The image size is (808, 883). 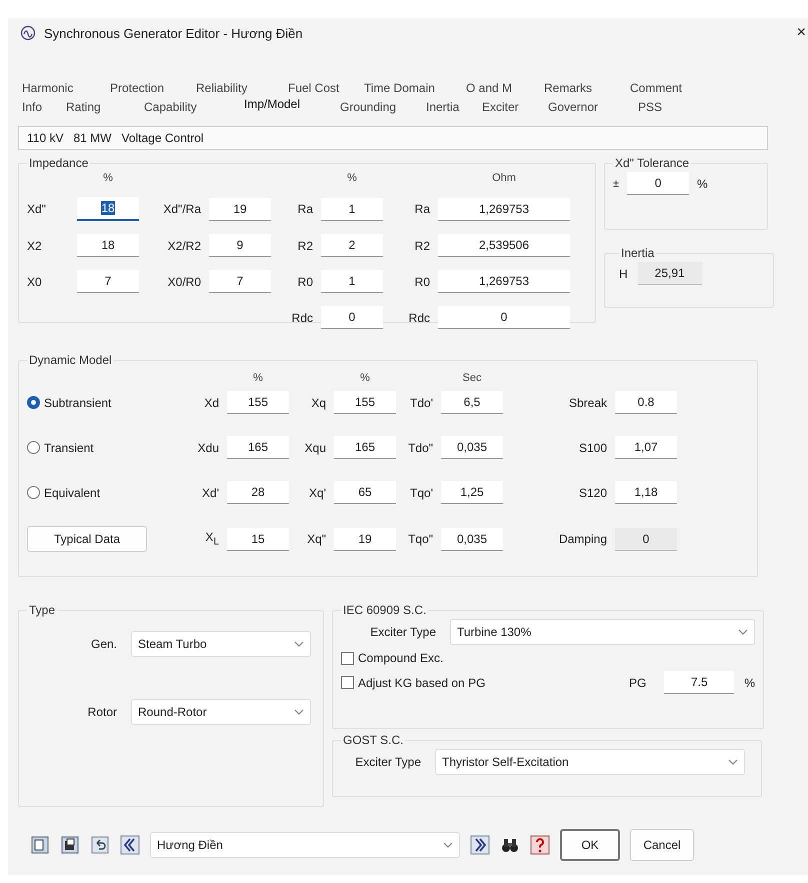 I want to click on field-label: PG, so click(x=637, y=683).